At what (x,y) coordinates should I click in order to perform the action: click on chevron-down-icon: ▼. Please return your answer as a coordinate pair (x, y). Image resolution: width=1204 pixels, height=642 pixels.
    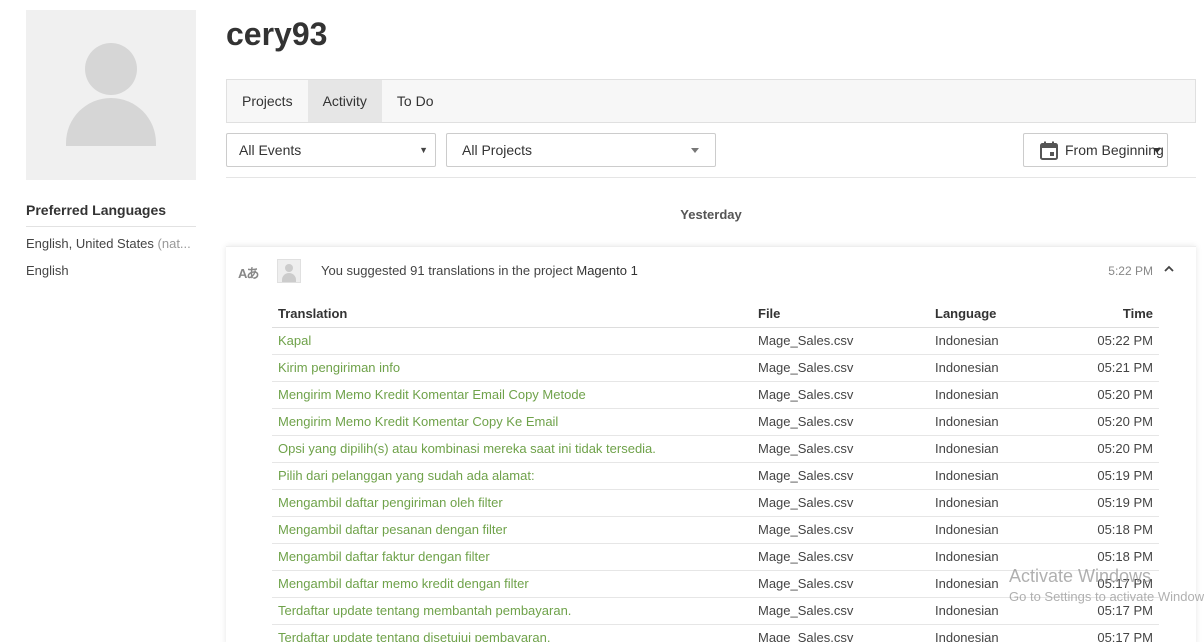
    Looking at the image, I should click on (423, 150).